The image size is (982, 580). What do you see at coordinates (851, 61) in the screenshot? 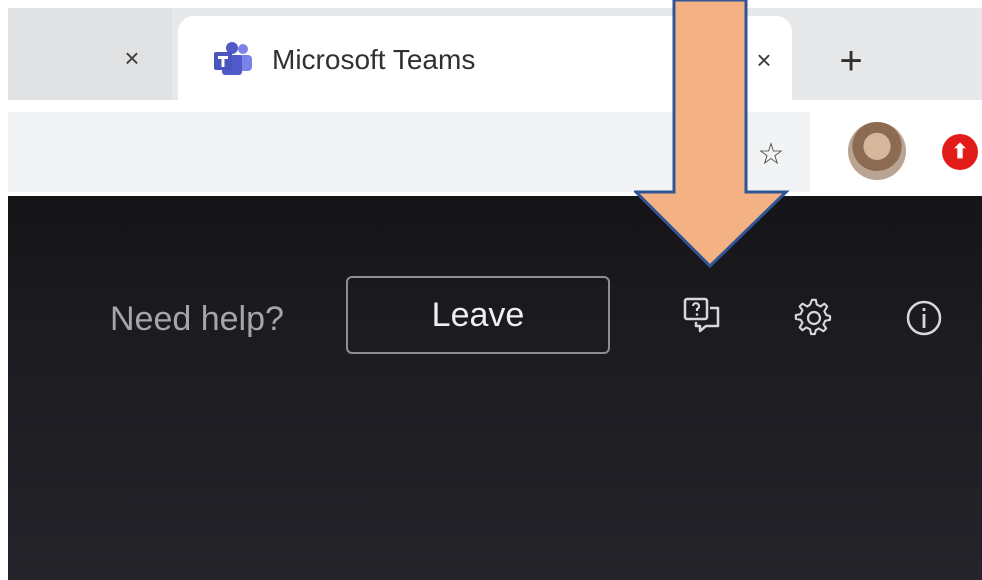
I see `new-tab-button: +` at bounding box center [851, 61].